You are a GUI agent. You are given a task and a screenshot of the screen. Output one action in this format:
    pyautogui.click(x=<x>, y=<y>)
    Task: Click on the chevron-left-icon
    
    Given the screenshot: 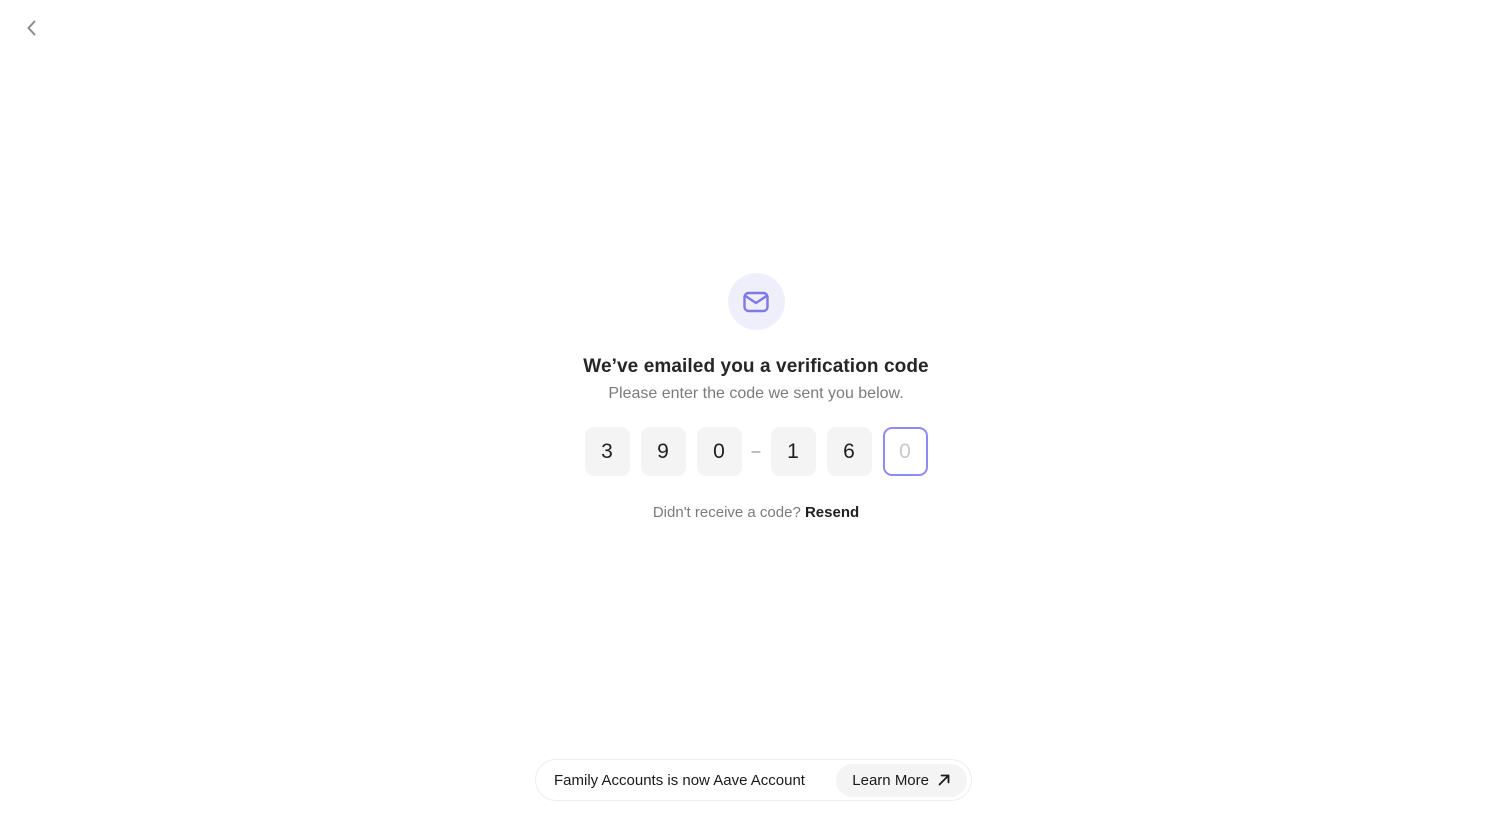 What is the action you would take?
    pyautogui.click(x=31, y=28)
    